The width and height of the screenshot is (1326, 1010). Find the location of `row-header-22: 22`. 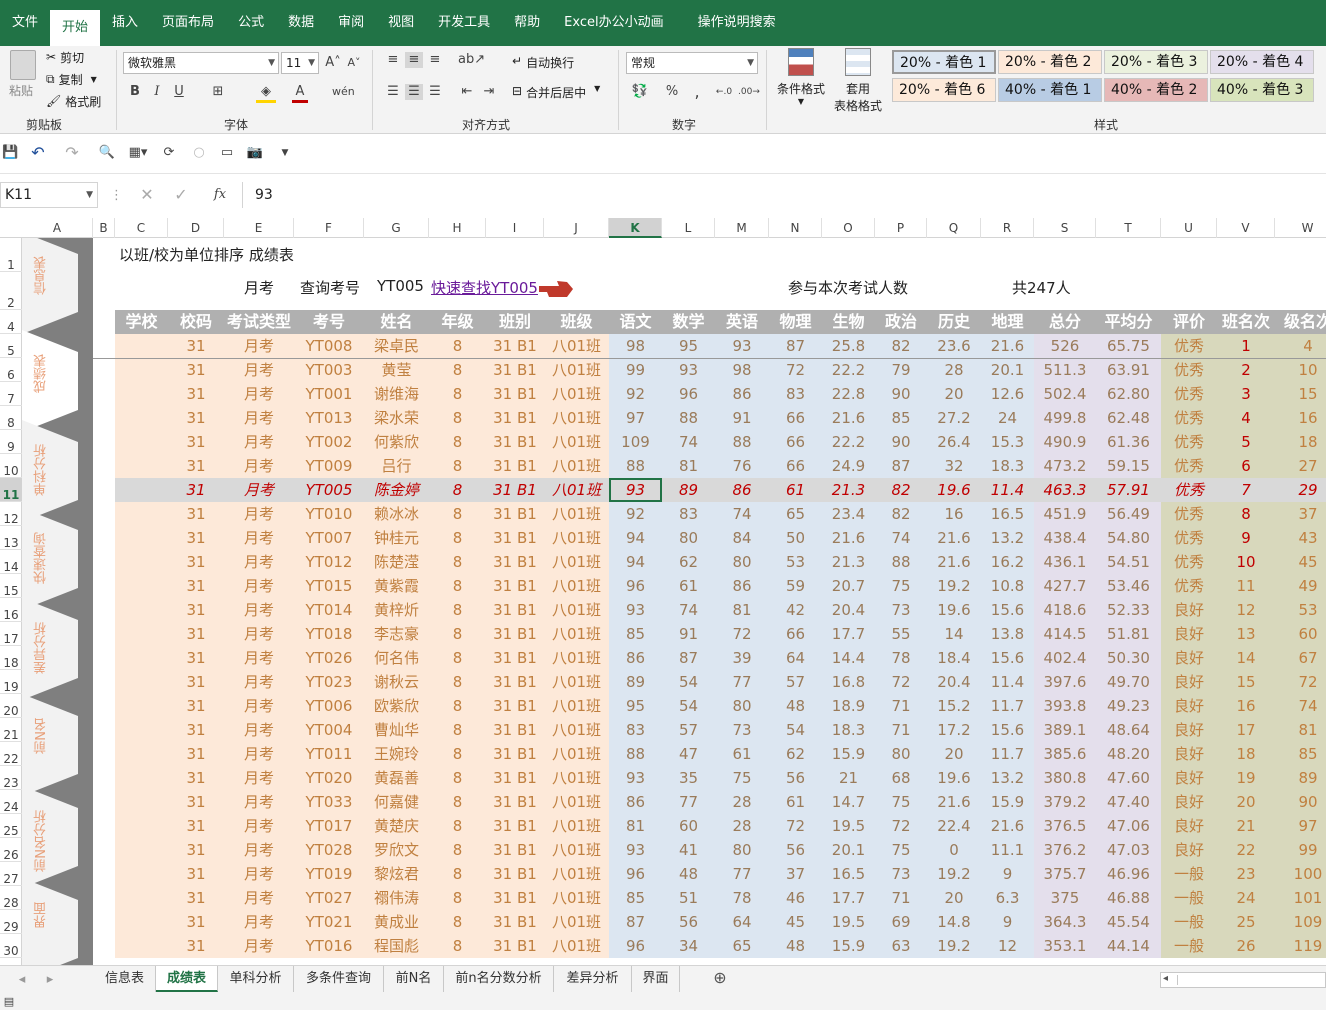

row-header-22: 22 is located at coordinates (11, 754).